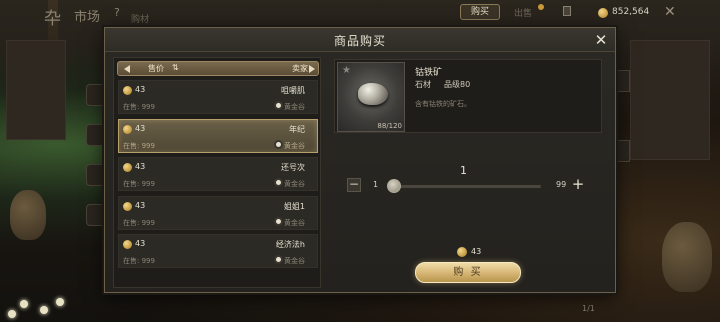 The image size is (720, 322). What do you see at coordinates (175, 67) in the screenshot?
I see `sort-icon: ⇅` at bounding box center [175, 67].